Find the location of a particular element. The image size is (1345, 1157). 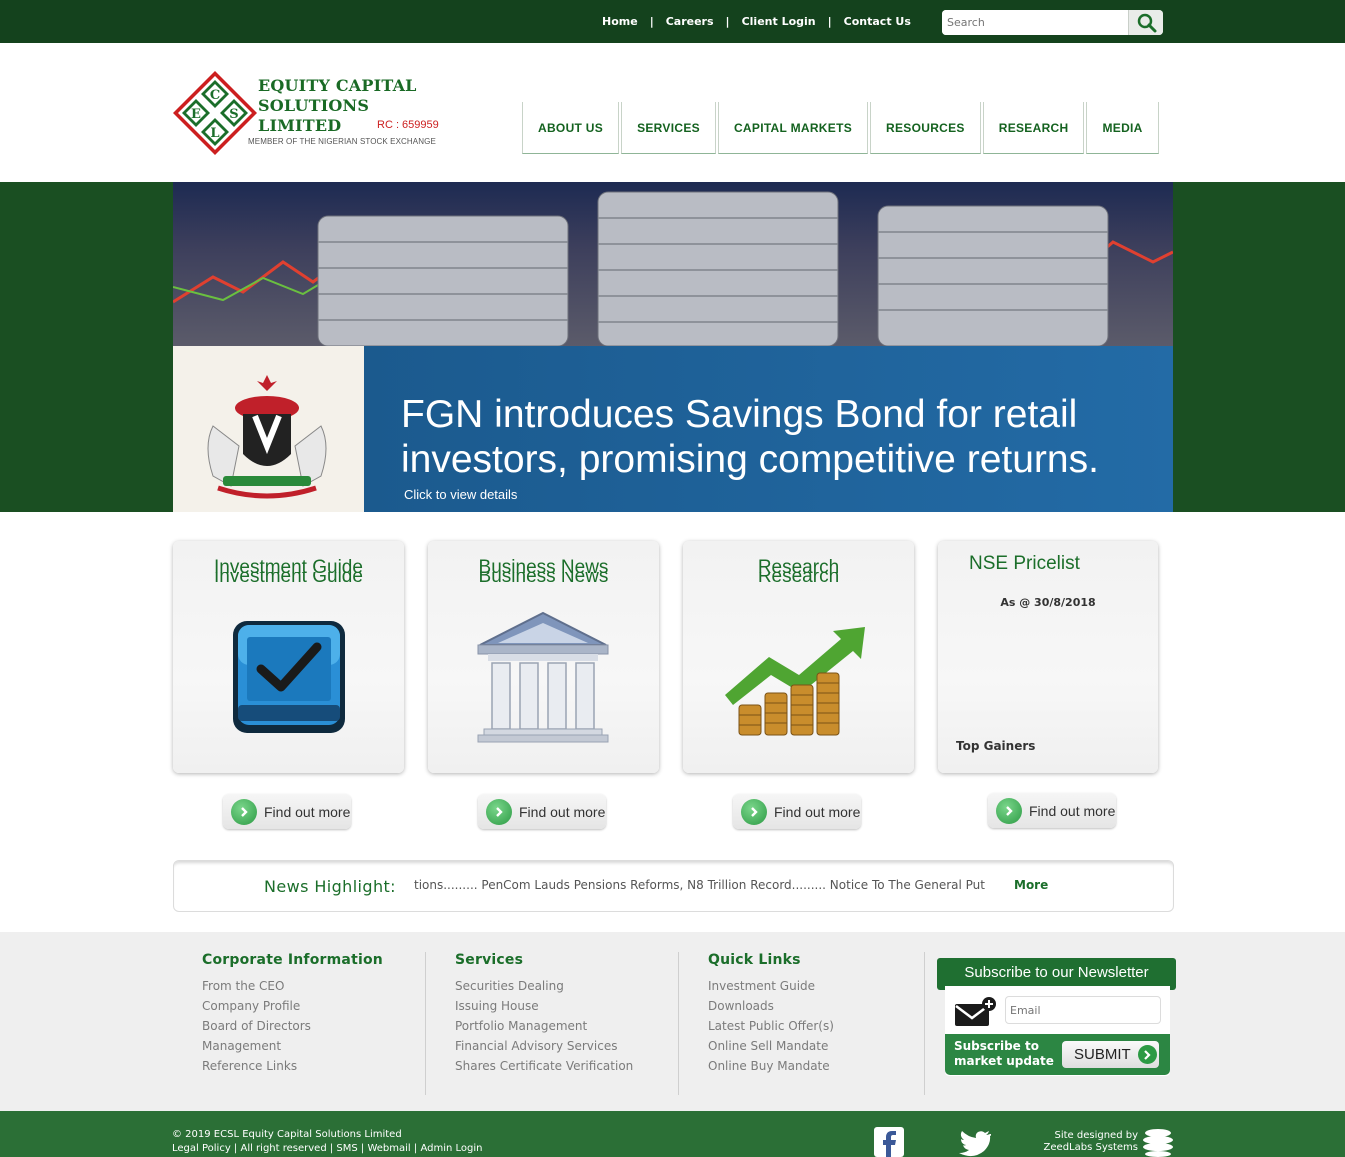

footer-link-downloads: Downloads is located at coordinates (771, 1006).